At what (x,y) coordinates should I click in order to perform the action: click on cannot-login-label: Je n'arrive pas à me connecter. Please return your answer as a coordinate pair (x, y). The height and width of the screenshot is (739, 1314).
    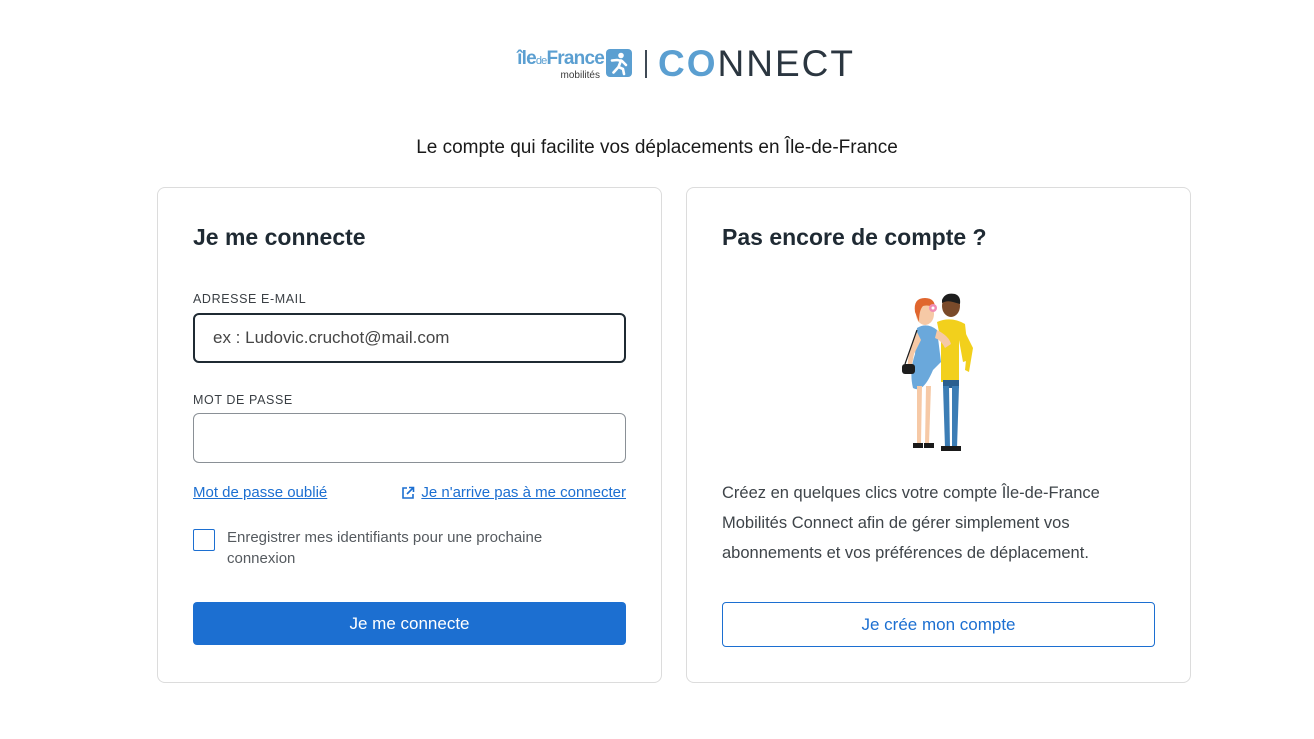
    Looking at the image, I should click on (523, 492).